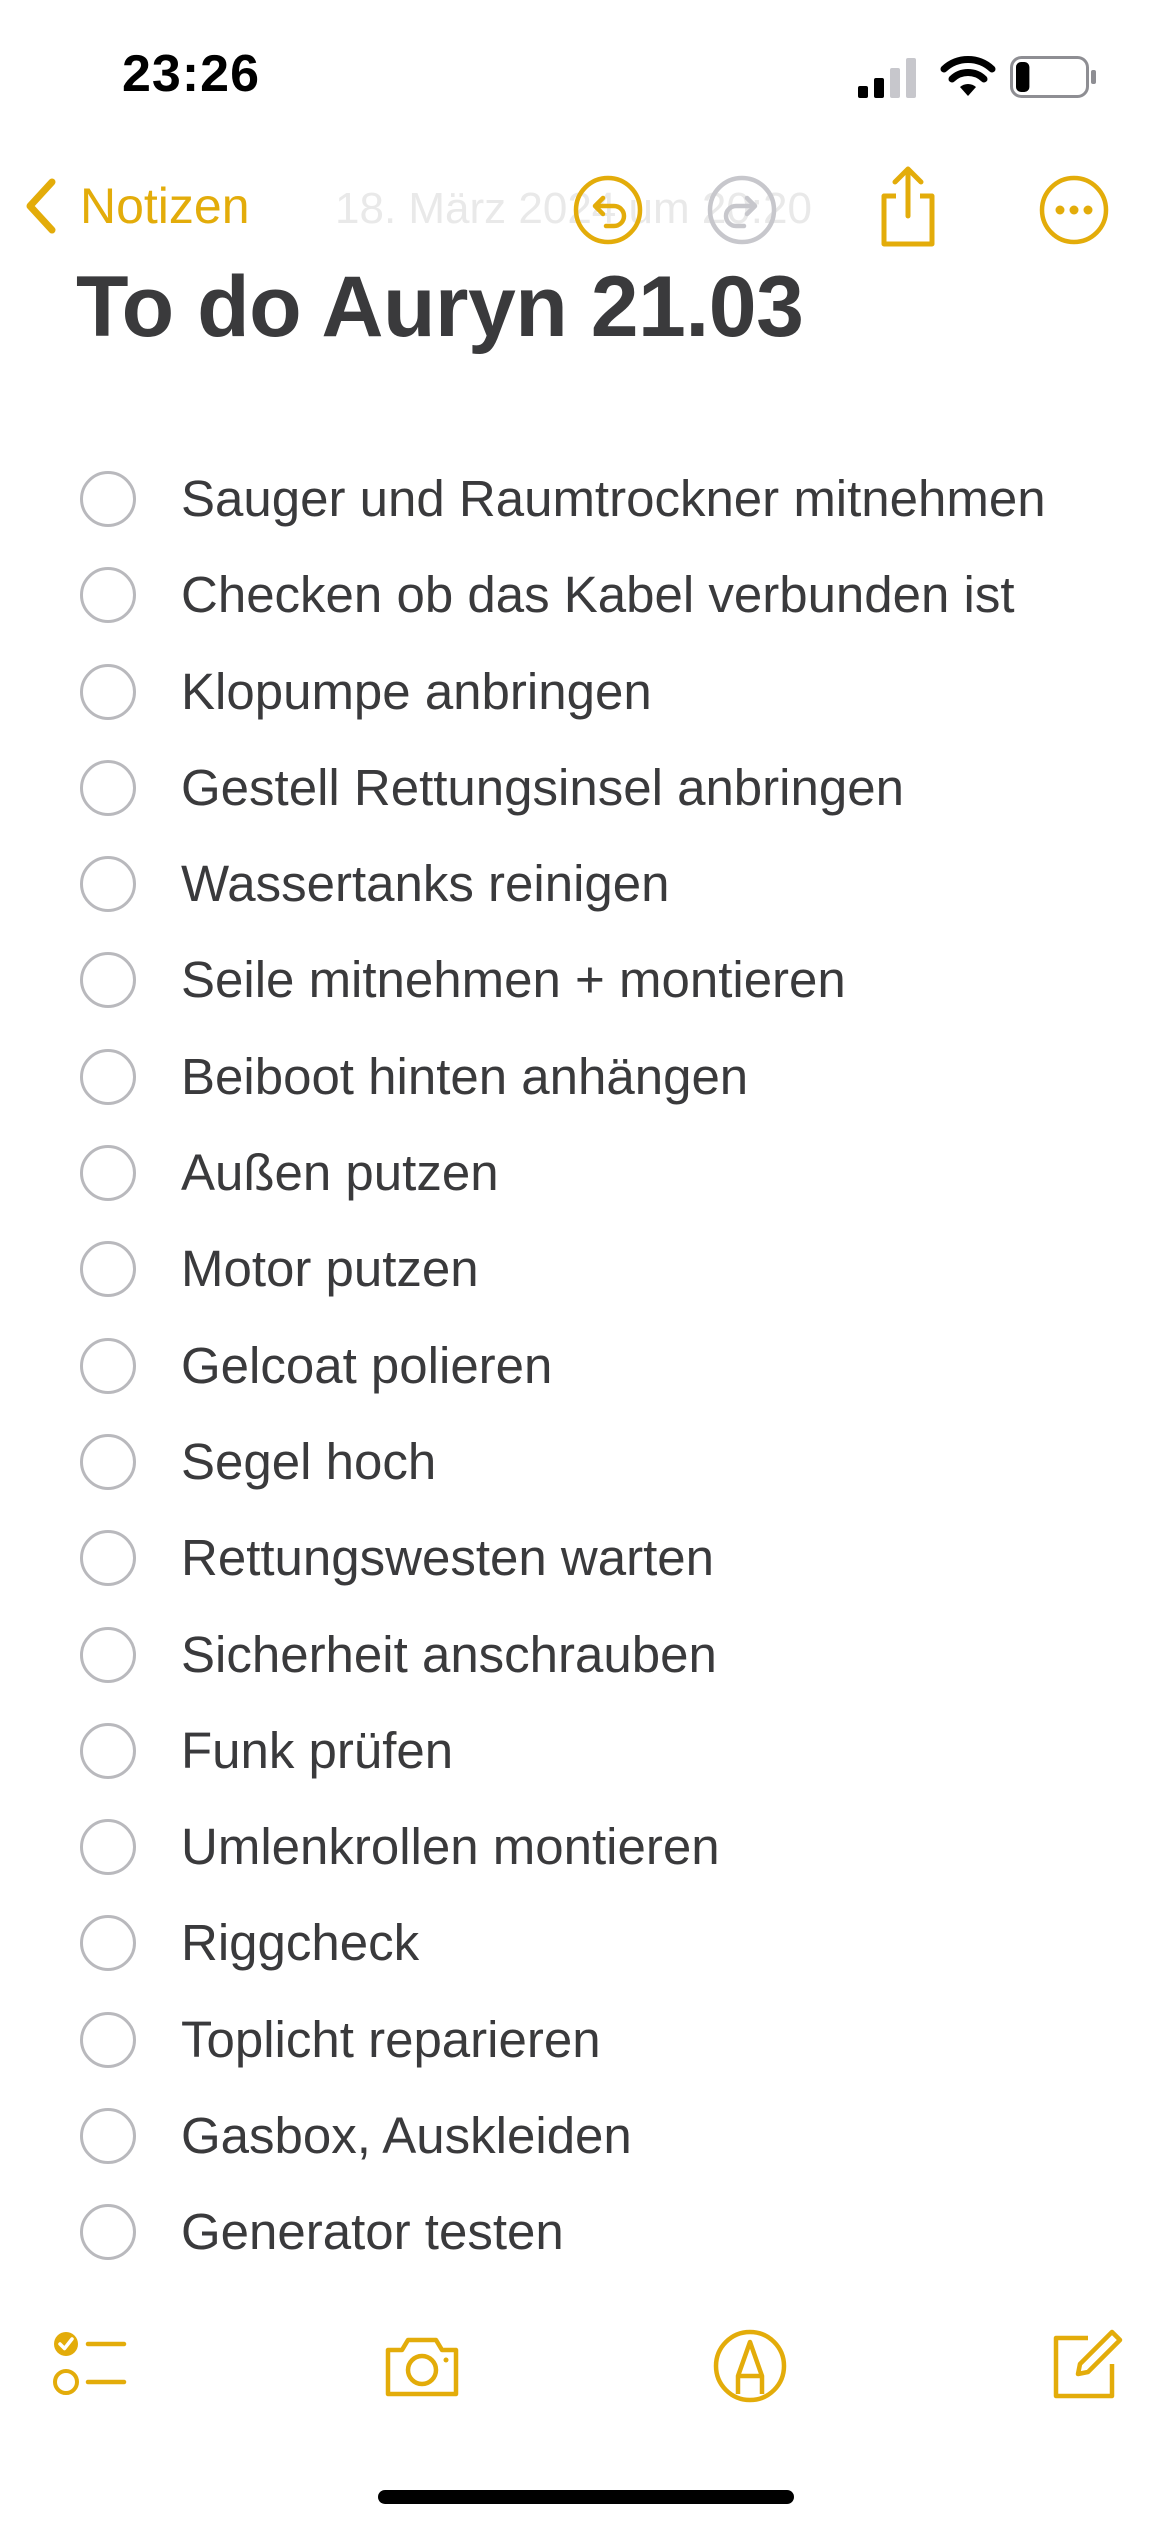 The width and height of the screenshot is (1170, 2532). What do you see at coordinates (41, 206) in the screenshot?
I see `chevron-left-icon` at bounding box center [41, 206].